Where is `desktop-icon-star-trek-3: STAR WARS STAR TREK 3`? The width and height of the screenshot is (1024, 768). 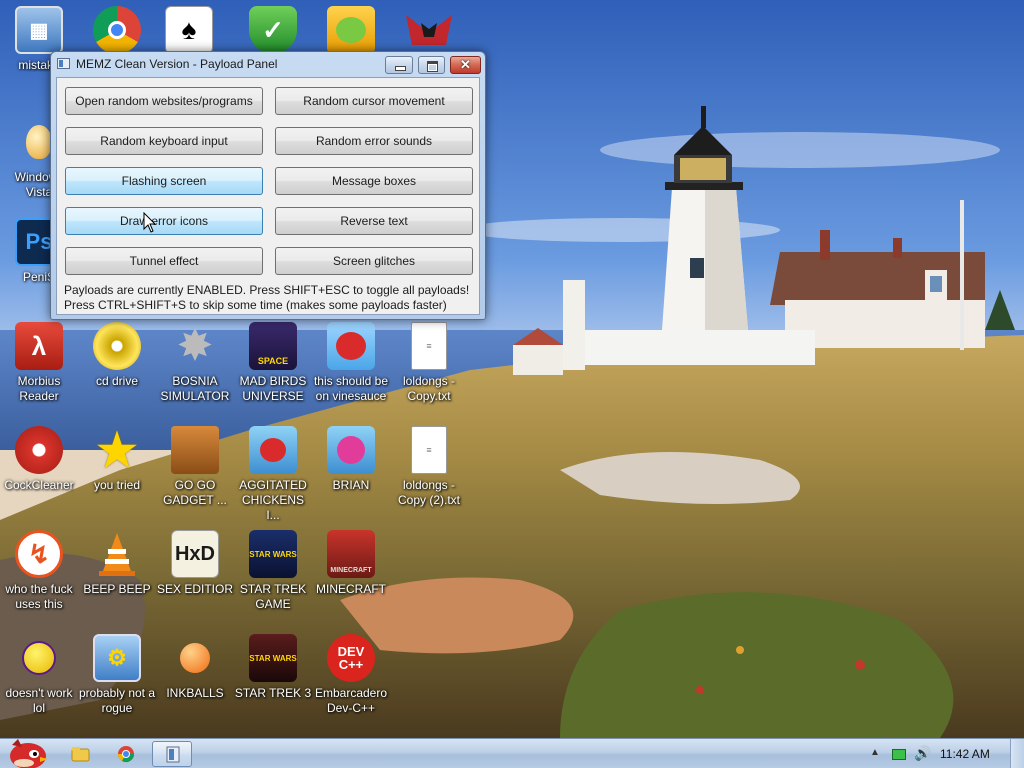
desktop-icon-star-trek-3: STAR WARS STAR TREK 3 is located at coordinates (273, 667).